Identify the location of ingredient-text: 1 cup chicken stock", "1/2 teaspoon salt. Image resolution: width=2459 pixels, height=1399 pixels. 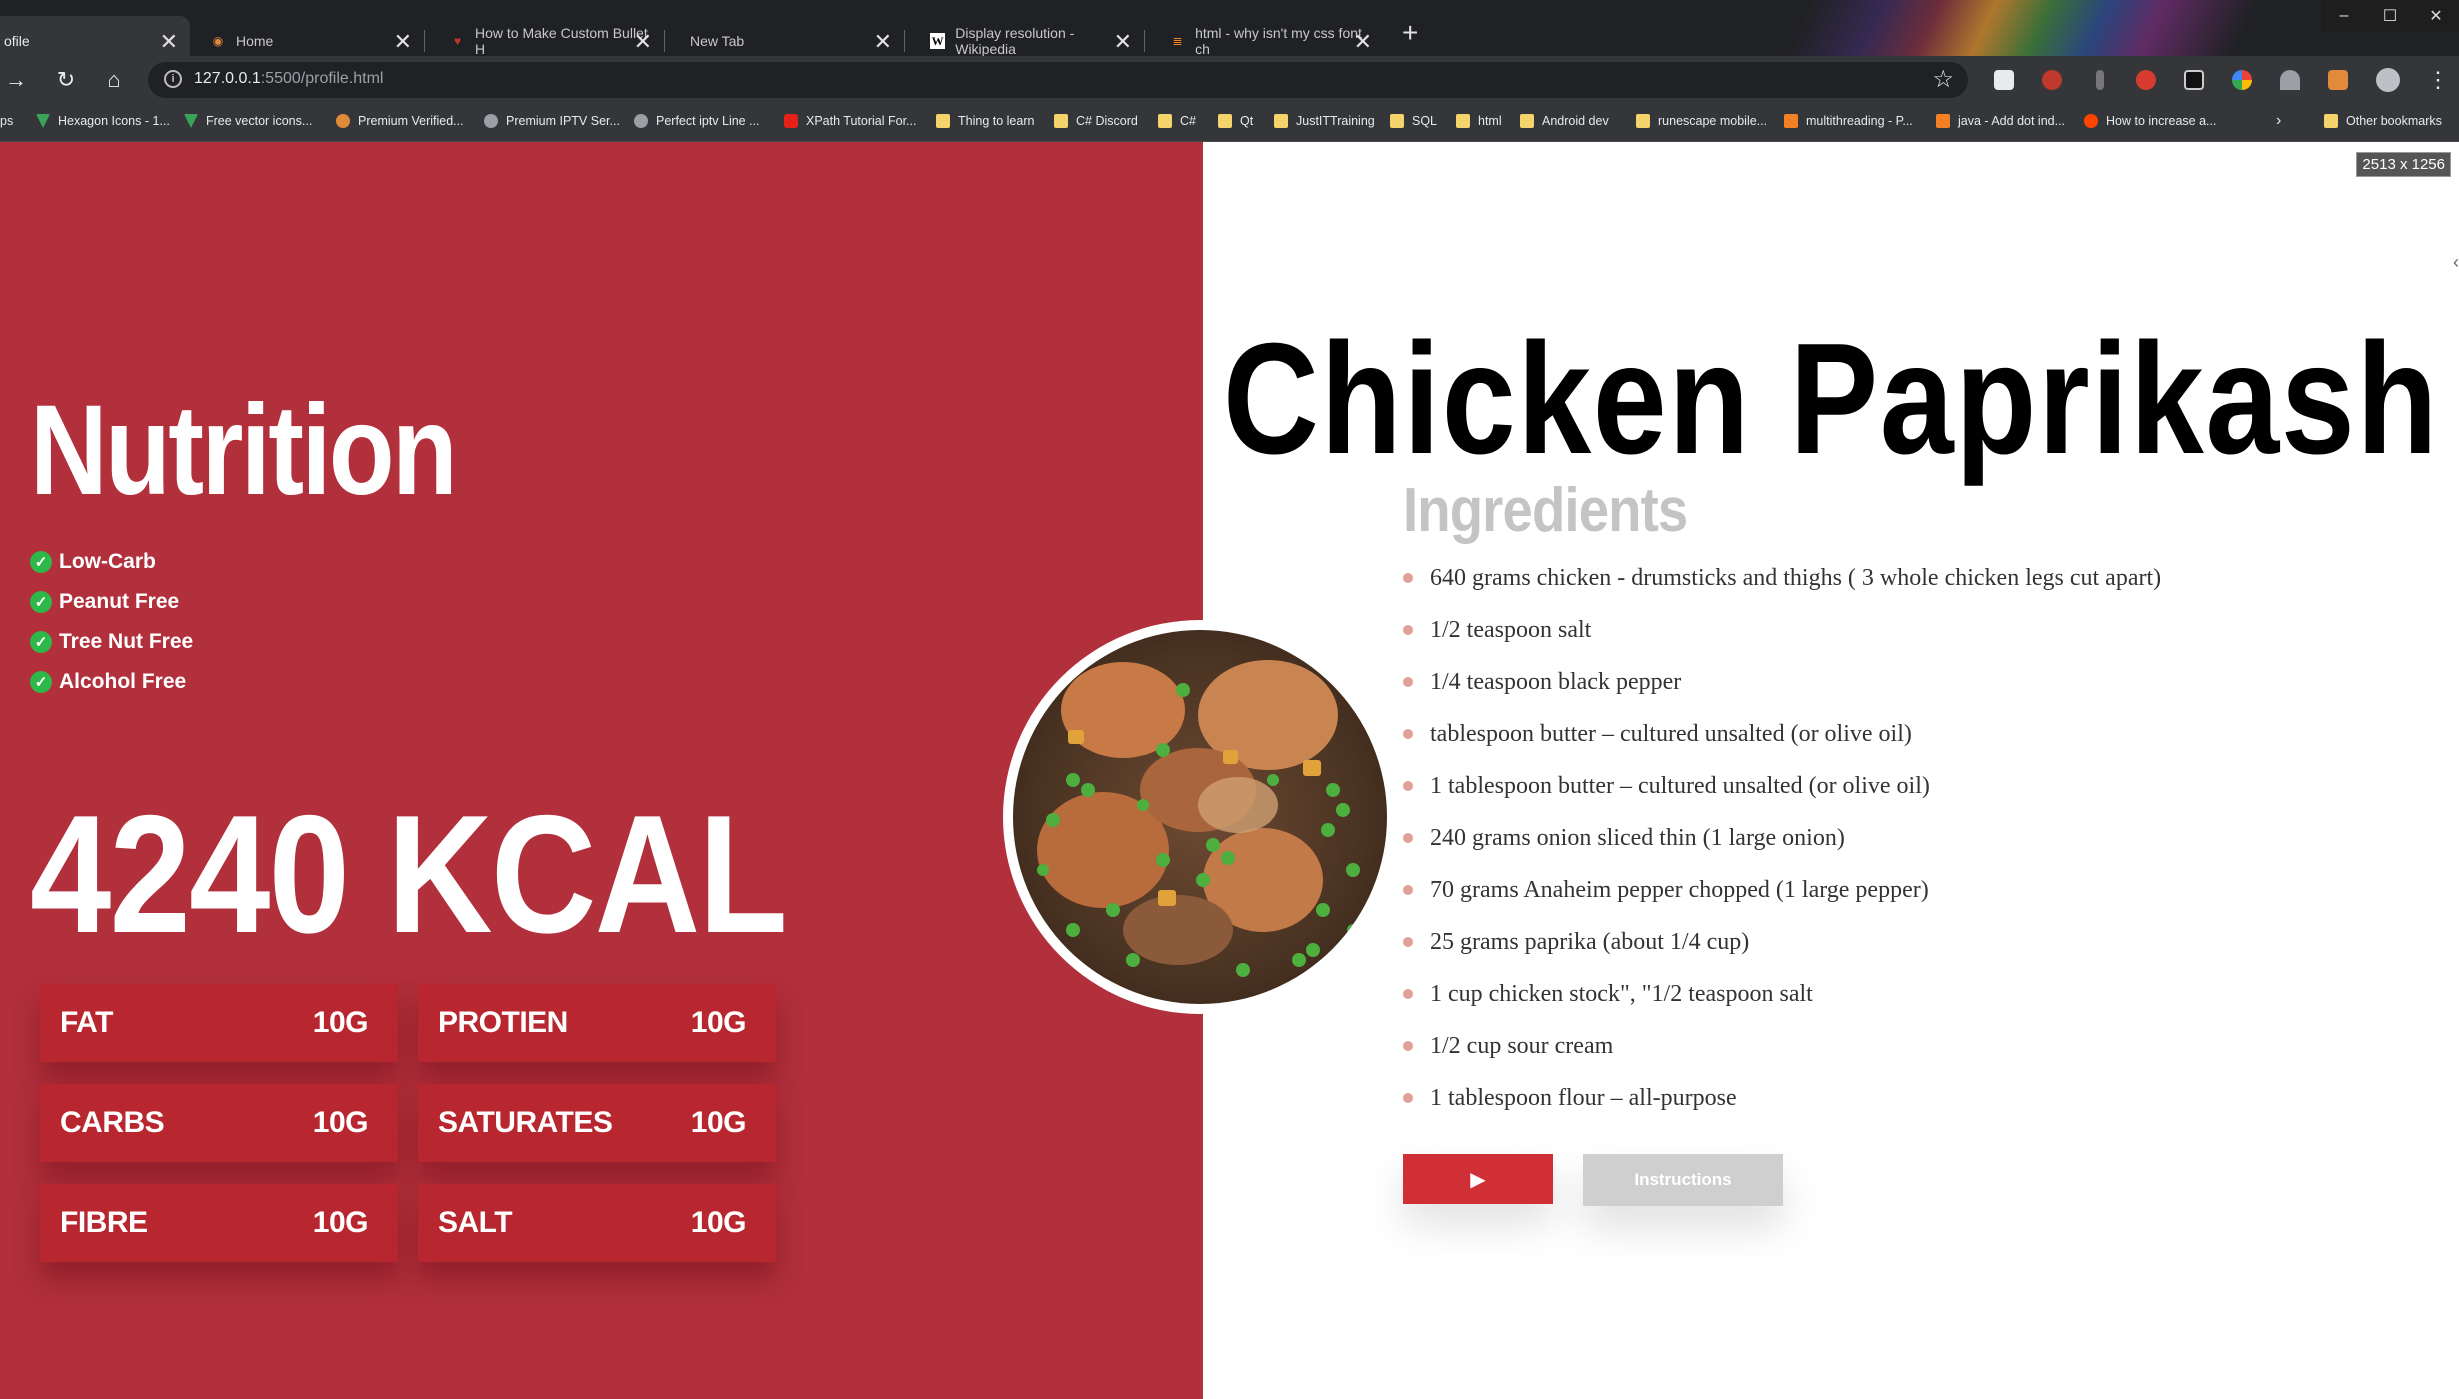
(1621, 993).